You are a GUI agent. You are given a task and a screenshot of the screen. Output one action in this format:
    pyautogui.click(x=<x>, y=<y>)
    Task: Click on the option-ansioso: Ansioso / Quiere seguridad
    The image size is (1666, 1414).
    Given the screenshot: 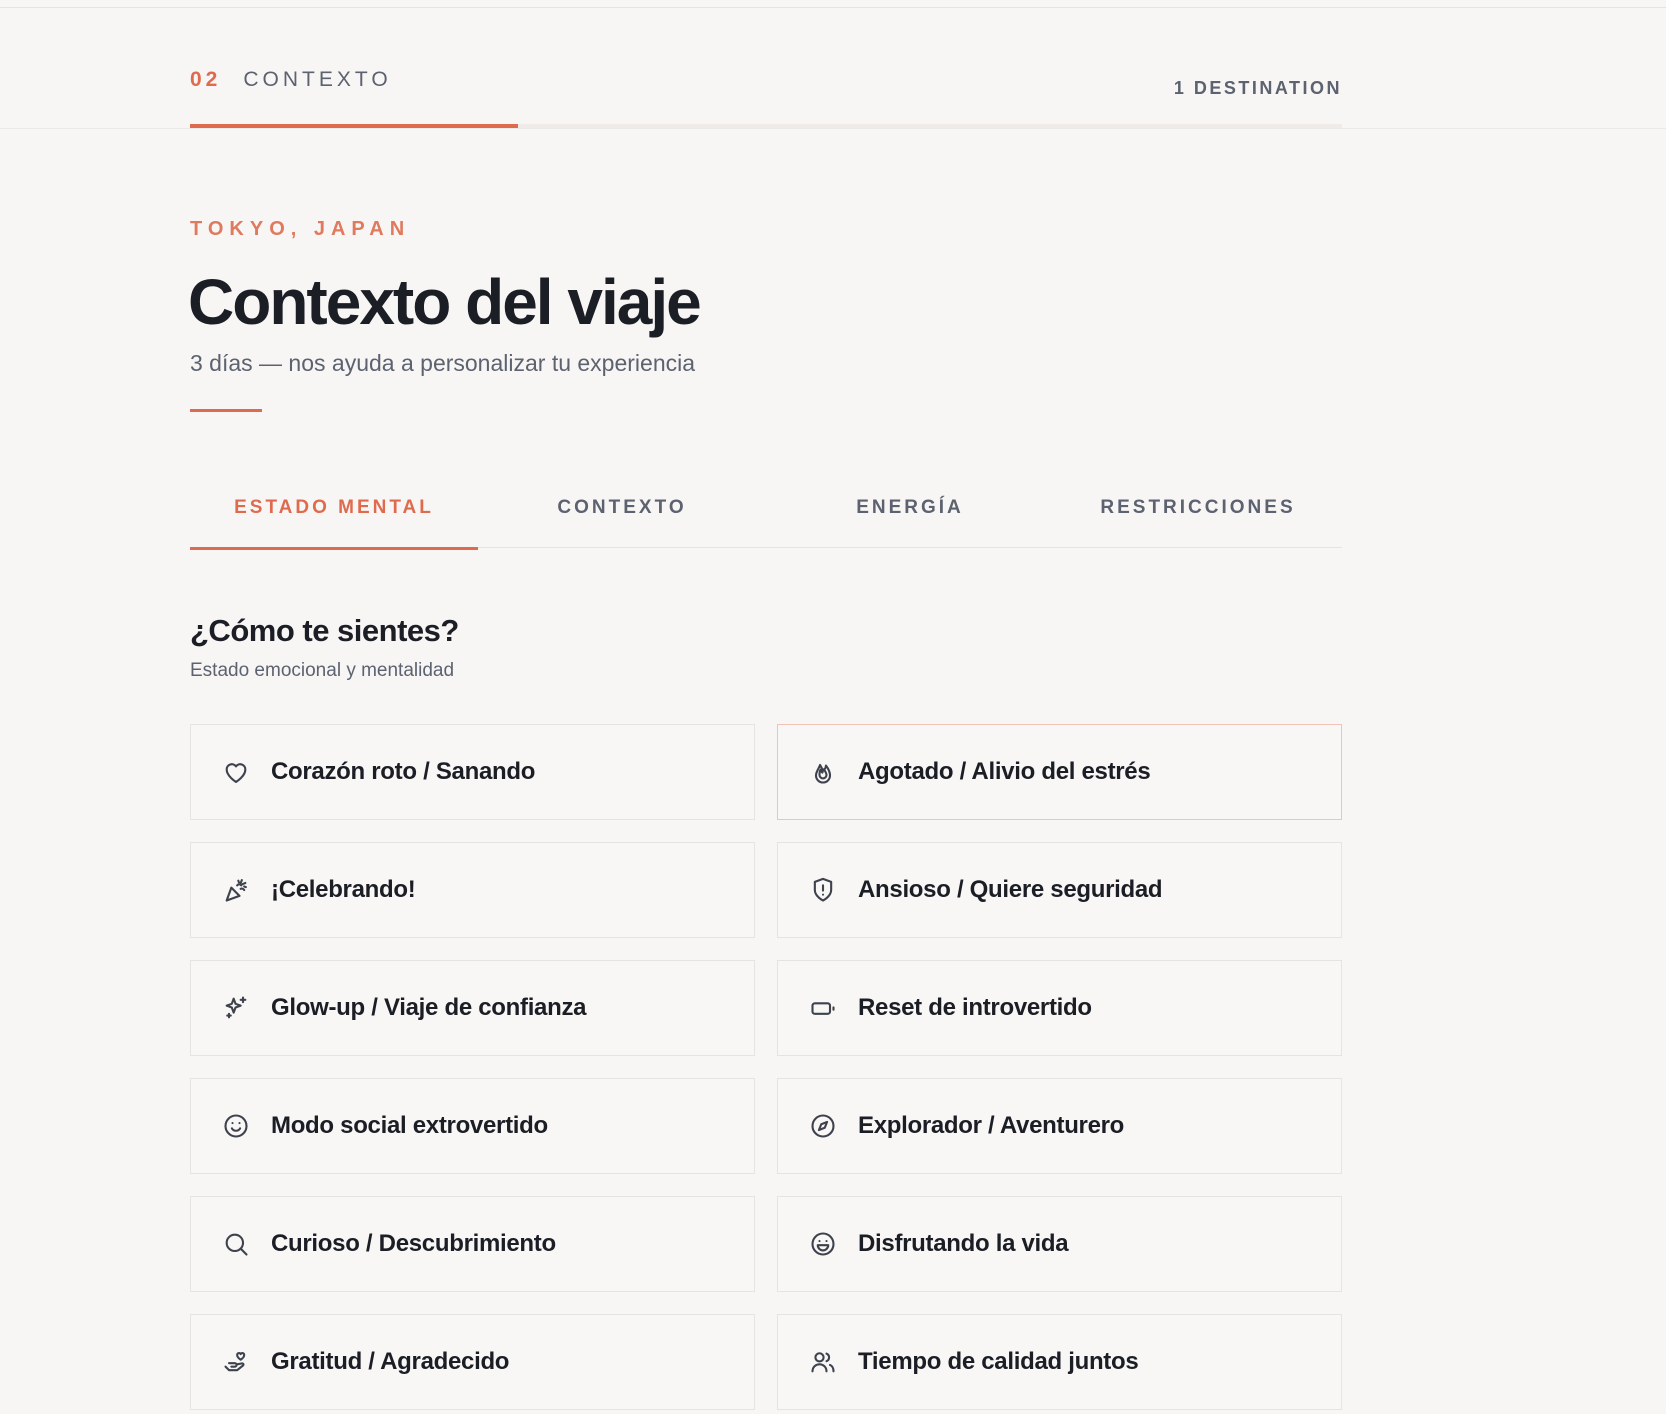 What is the action you would take?
    pyautogui.click(x=1059, y=890)
    